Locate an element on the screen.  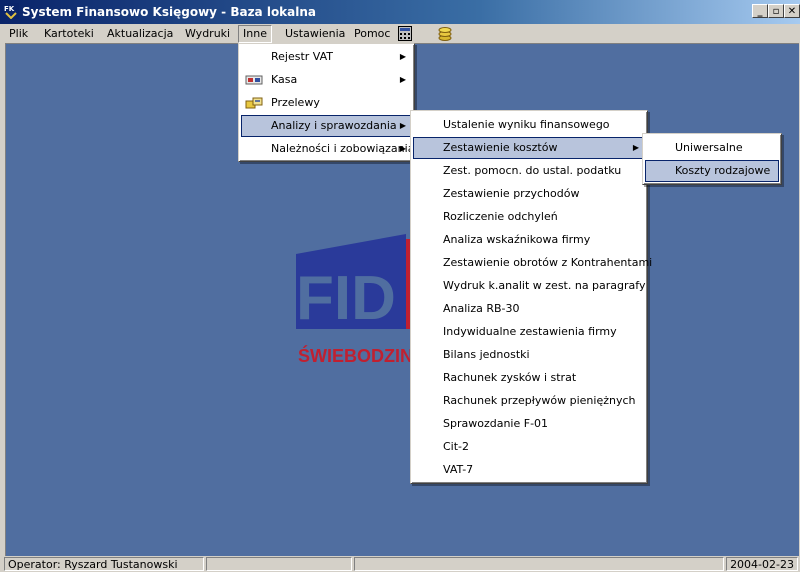
menu-item-rozliczenie-odchylen: Rozliczenie odchyleń is located at coordinates (529, 217).